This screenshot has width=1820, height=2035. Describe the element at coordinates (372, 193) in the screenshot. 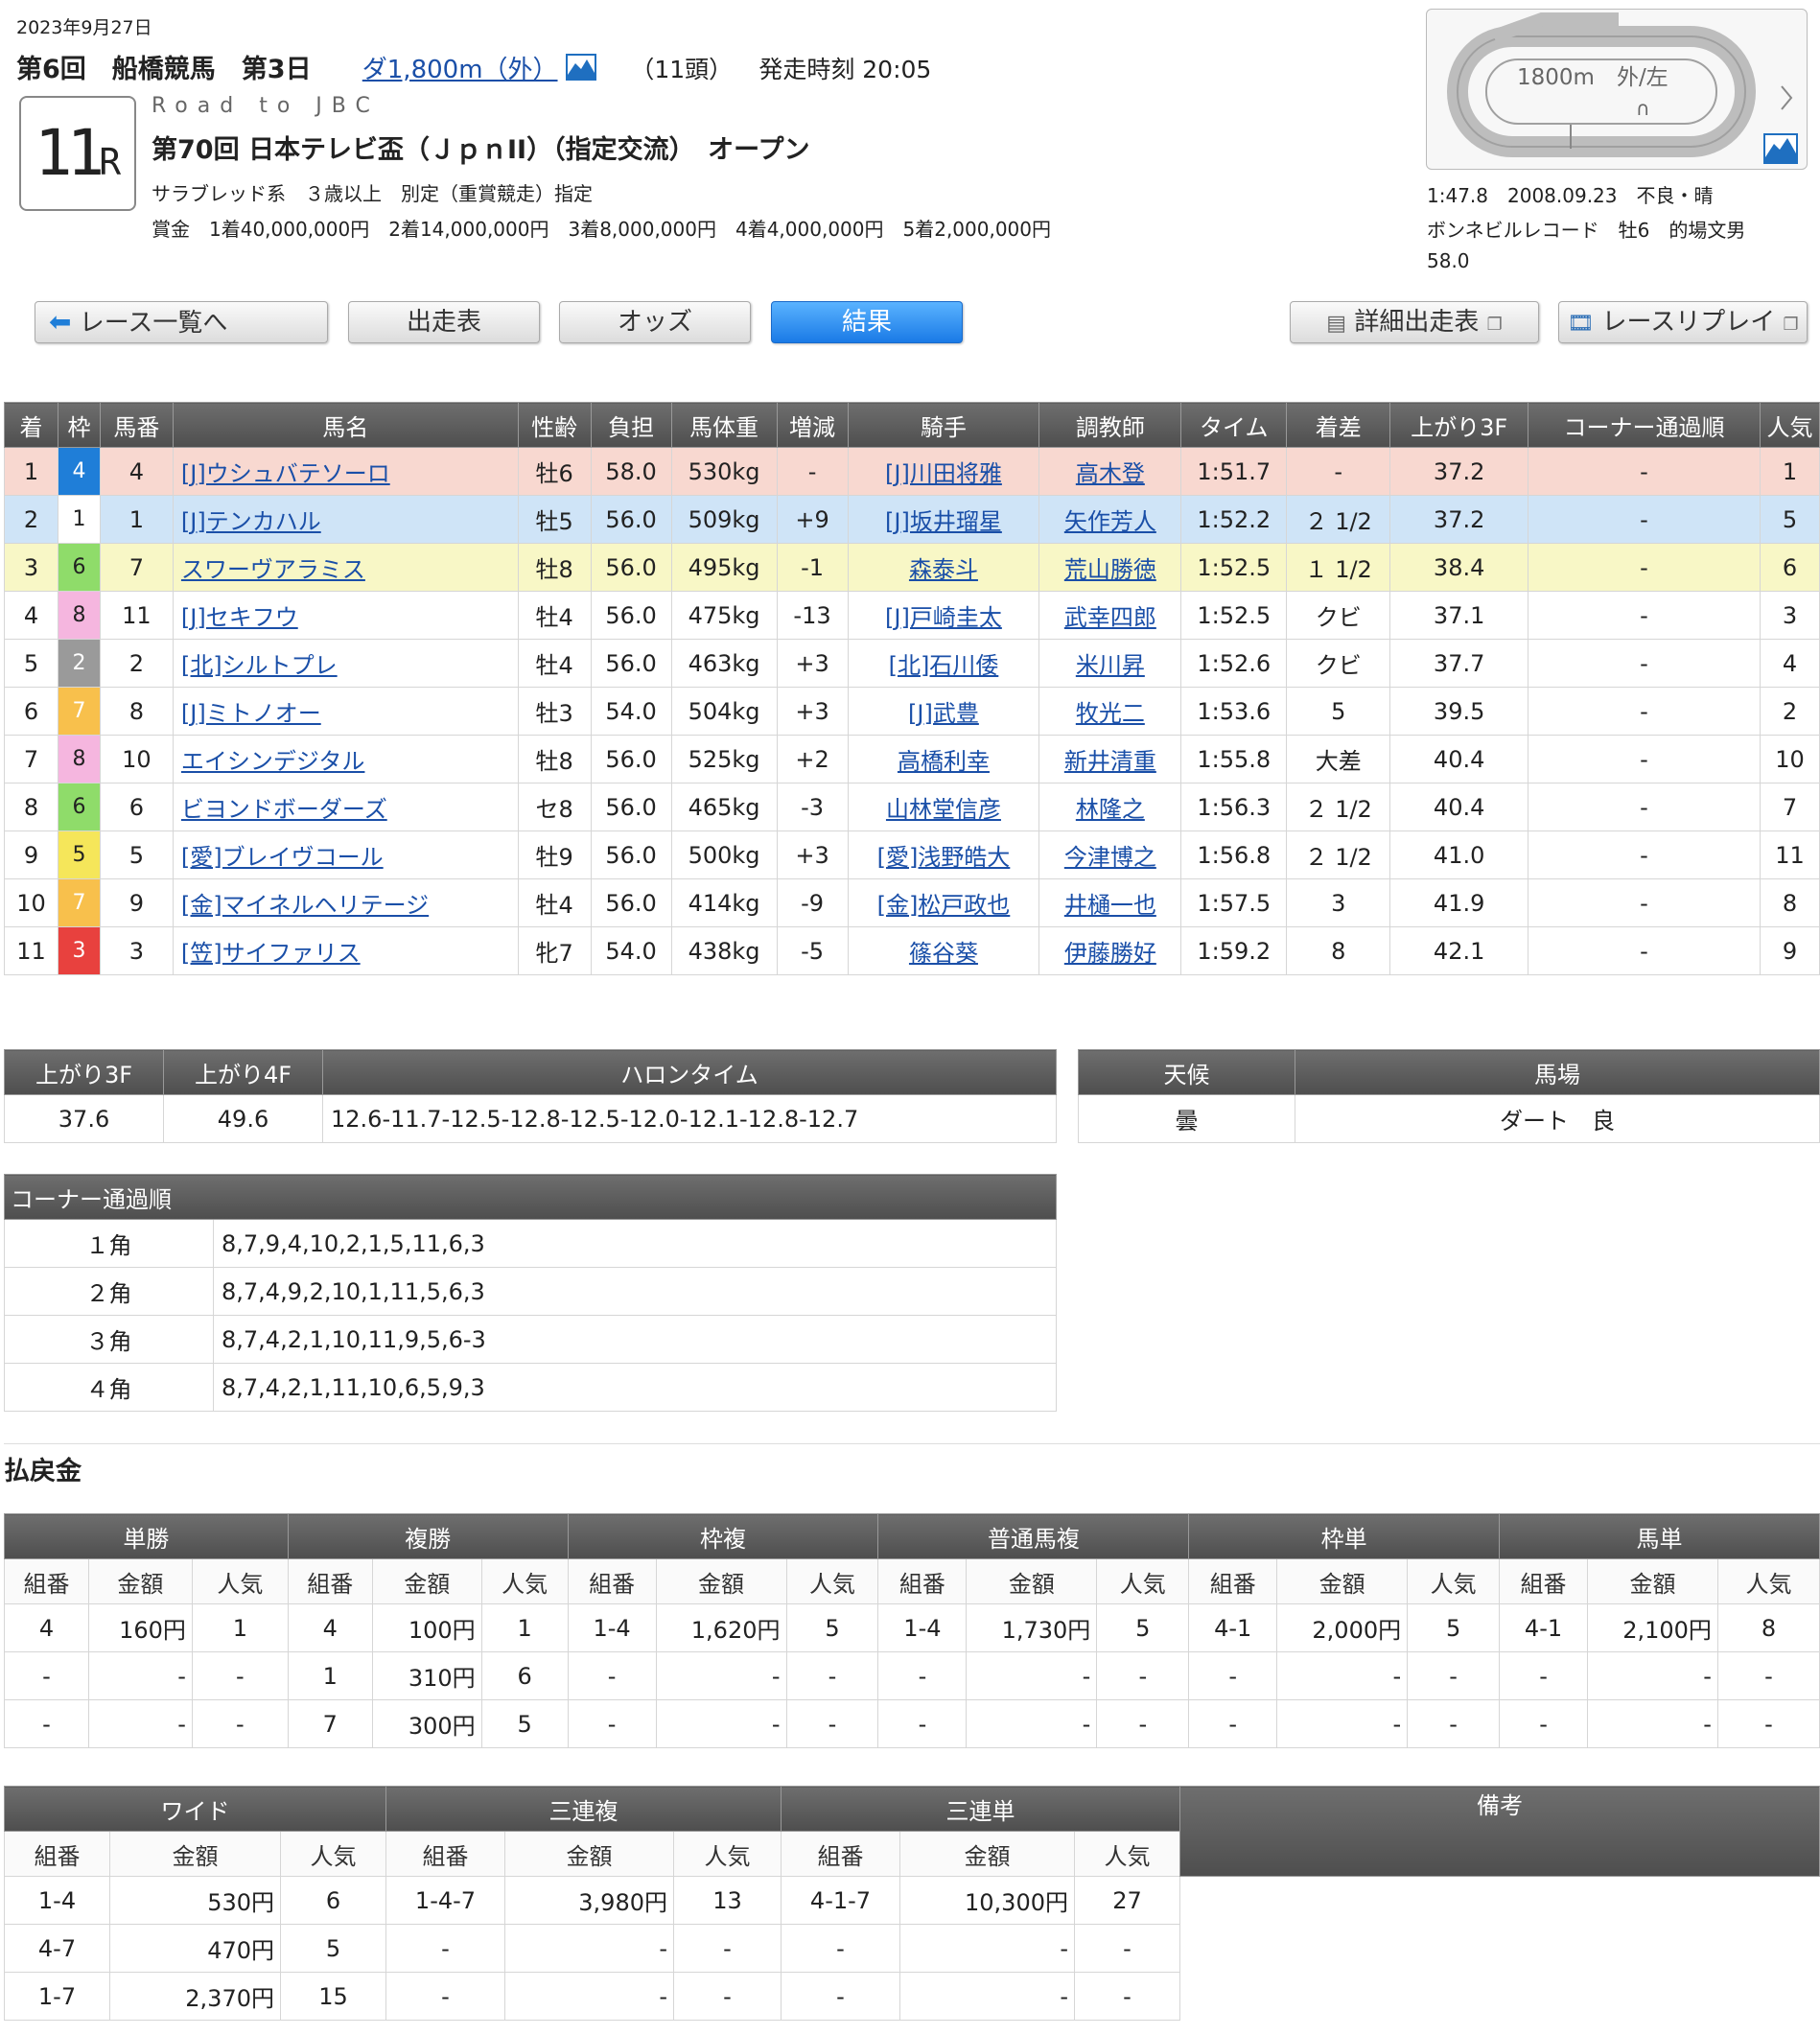

I see `race-conditions: サラブレッド系 ３歳以上 別定（重賞競走）指定` at that location.